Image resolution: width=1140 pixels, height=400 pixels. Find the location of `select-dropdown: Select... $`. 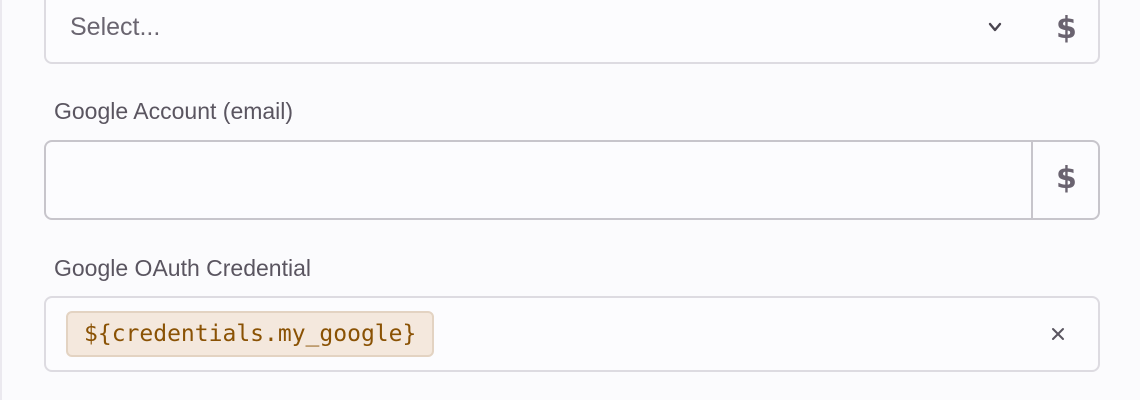

select-dropdown: Select... $ is located at coordinates (572, 32).